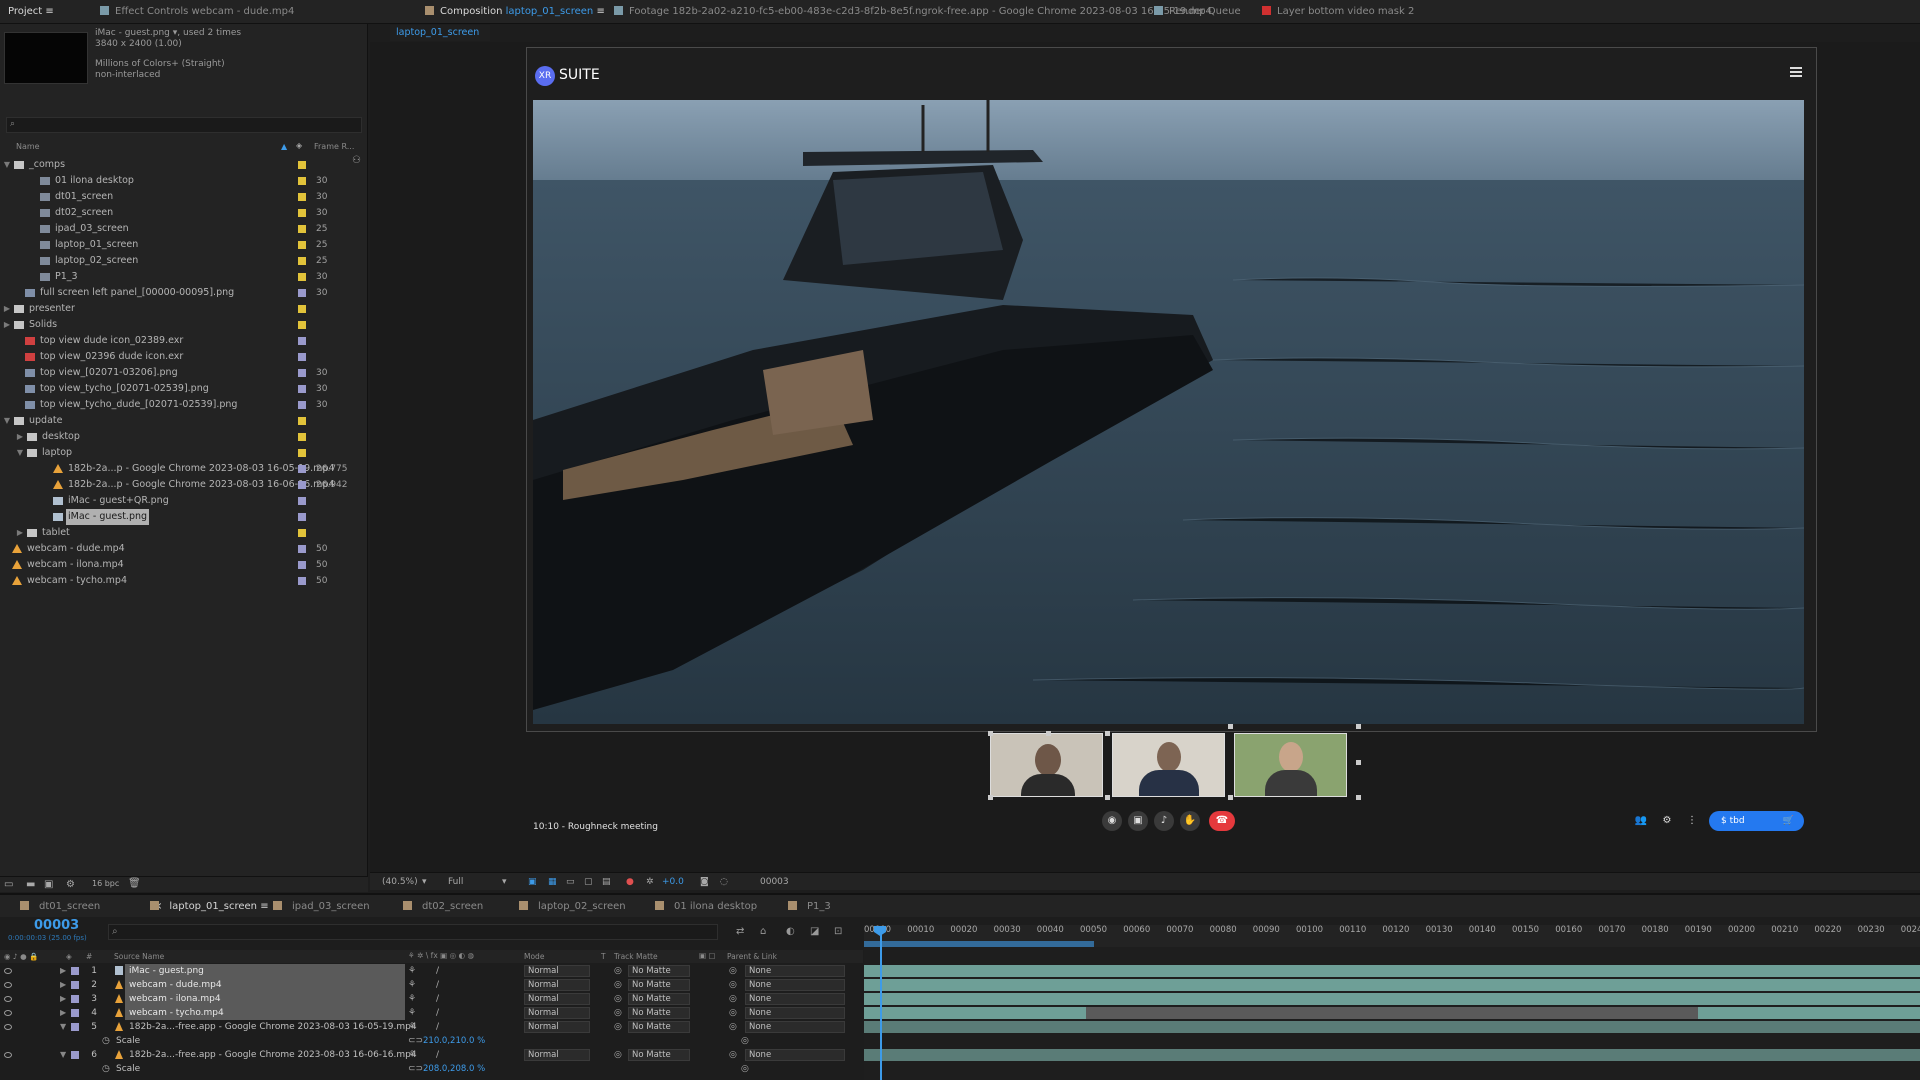  I want to click on col-mode: Mode, so click(534, 956).